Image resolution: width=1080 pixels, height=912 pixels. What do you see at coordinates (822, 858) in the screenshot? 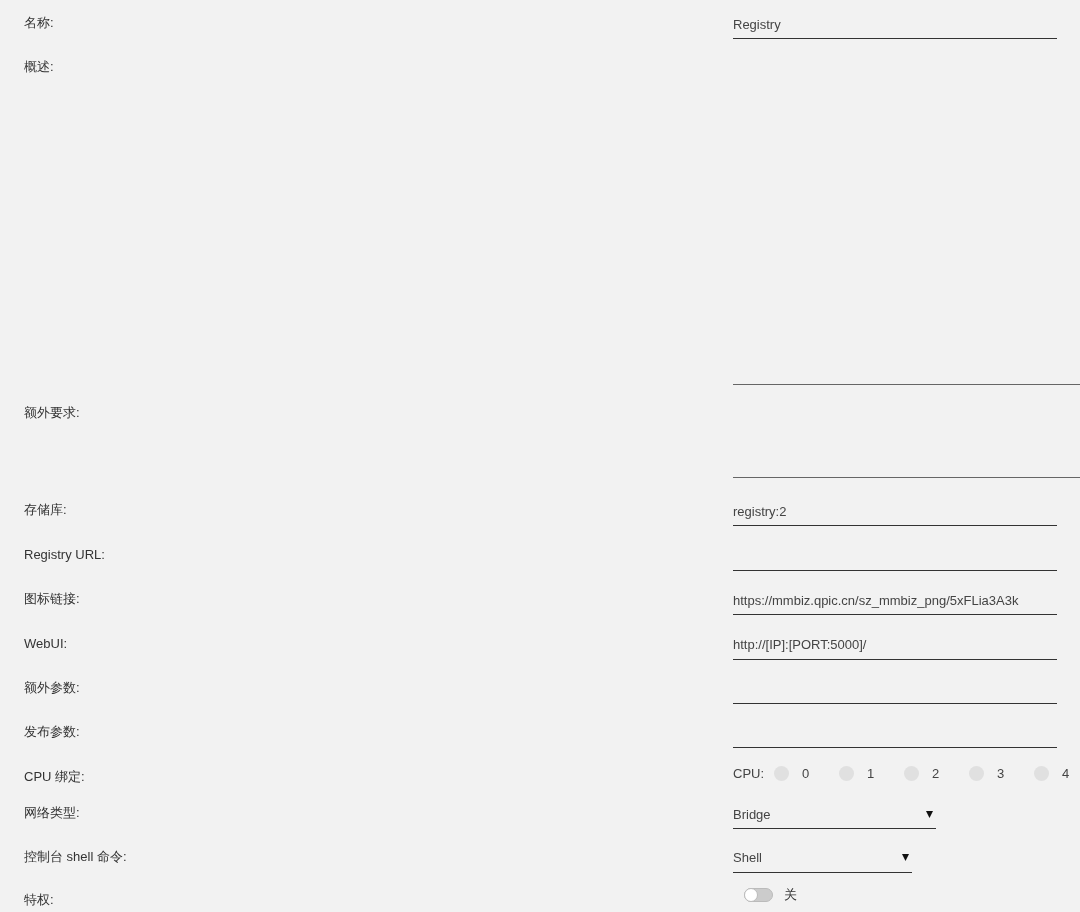
I see `dropdown: Shell` at bounding box center [822, 858].